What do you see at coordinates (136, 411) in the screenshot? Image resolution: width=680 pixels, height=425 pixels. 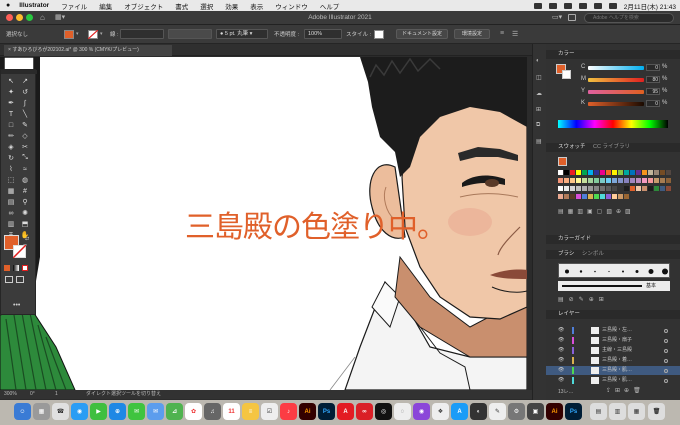 I see `messages-icon: ✉` at bounding box center [136, 411].